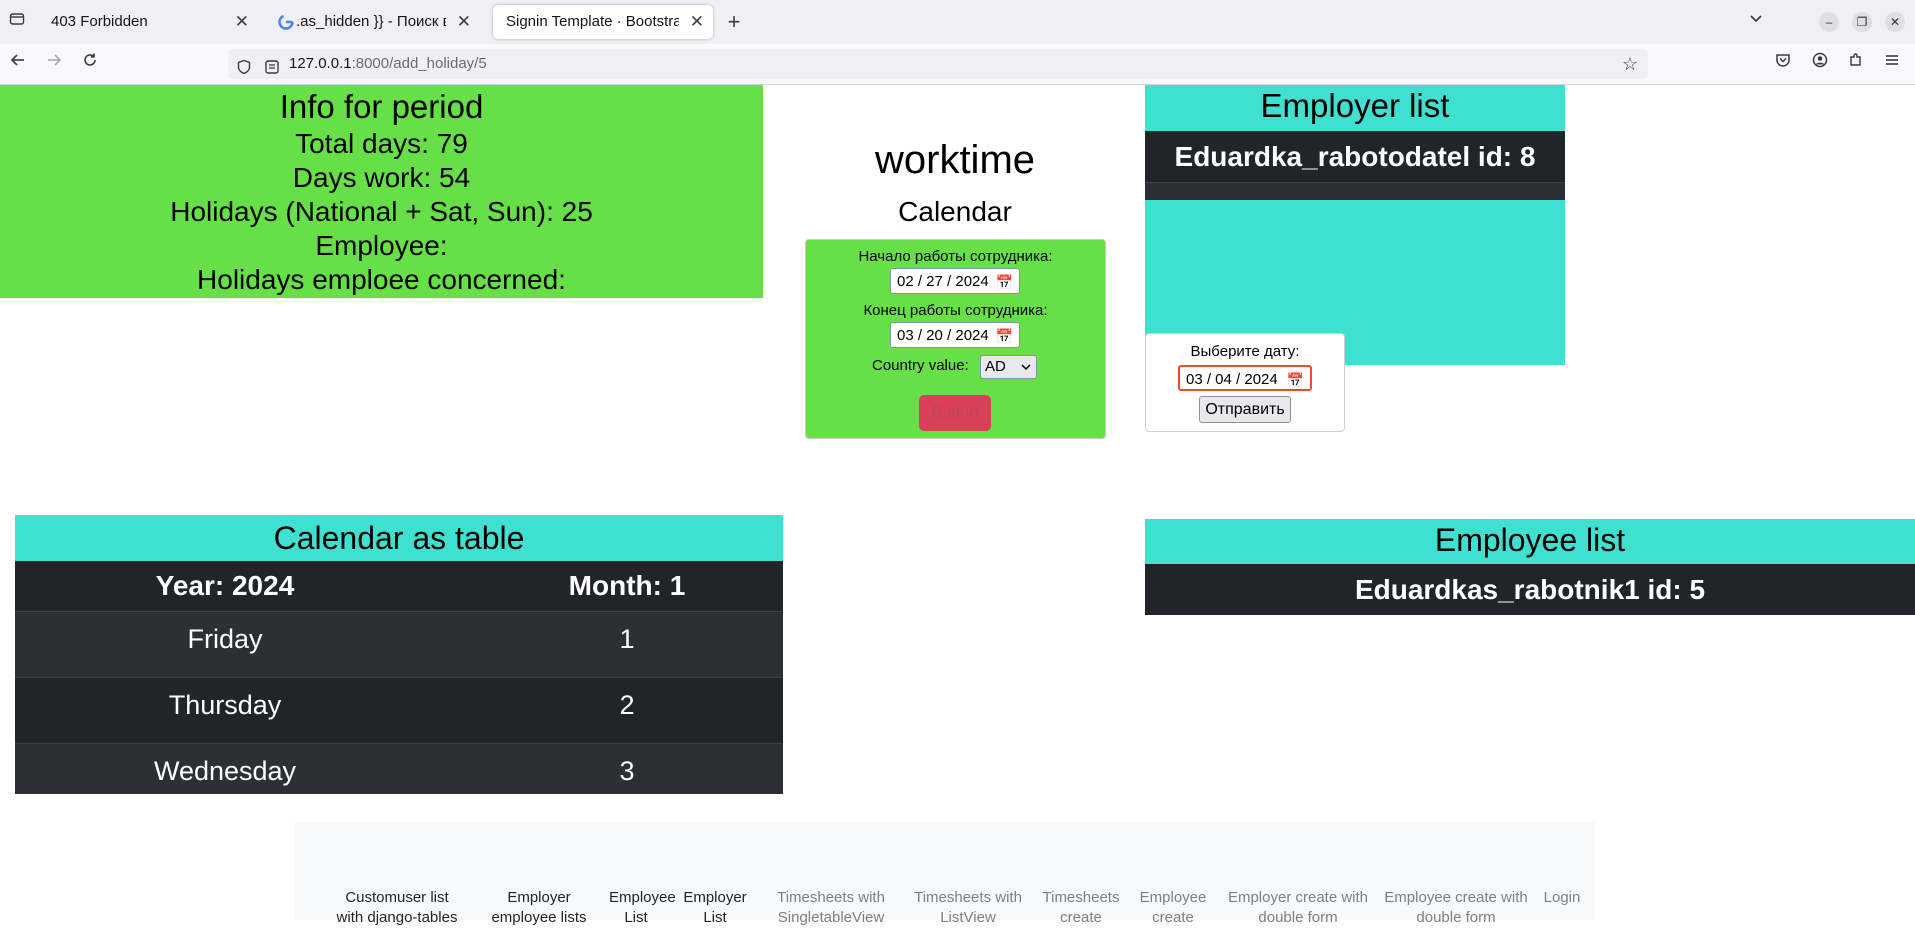  What do you see at coordinates (399, 644) in the screenshot?
I see `table-row: Friday 1` at bounding box center [399, 644].